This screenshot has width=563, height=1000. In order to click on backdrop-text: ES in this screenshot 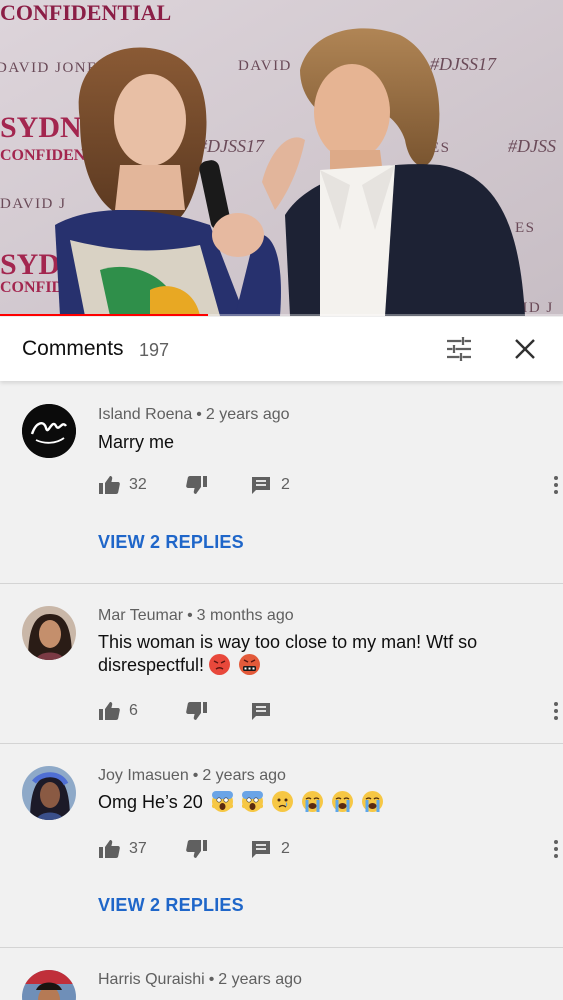, I will do `click(525, 228)`.